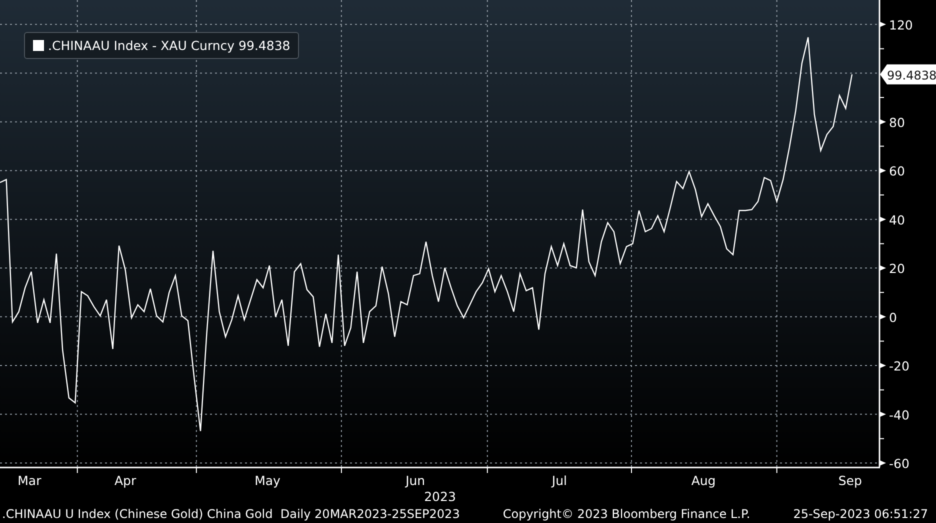 The height and width of the screenshot is (523, 936). I want to click on axis-label: 20, so click(897, 268).